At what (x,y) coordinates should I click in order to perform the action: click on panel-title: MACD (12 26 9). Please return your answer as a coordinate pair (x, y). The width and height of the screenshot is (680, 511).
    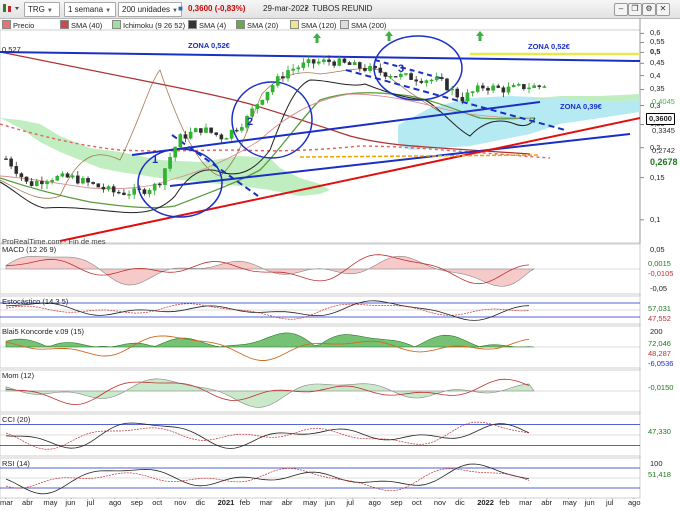
    Looking at the image, I should click on (29, 249).